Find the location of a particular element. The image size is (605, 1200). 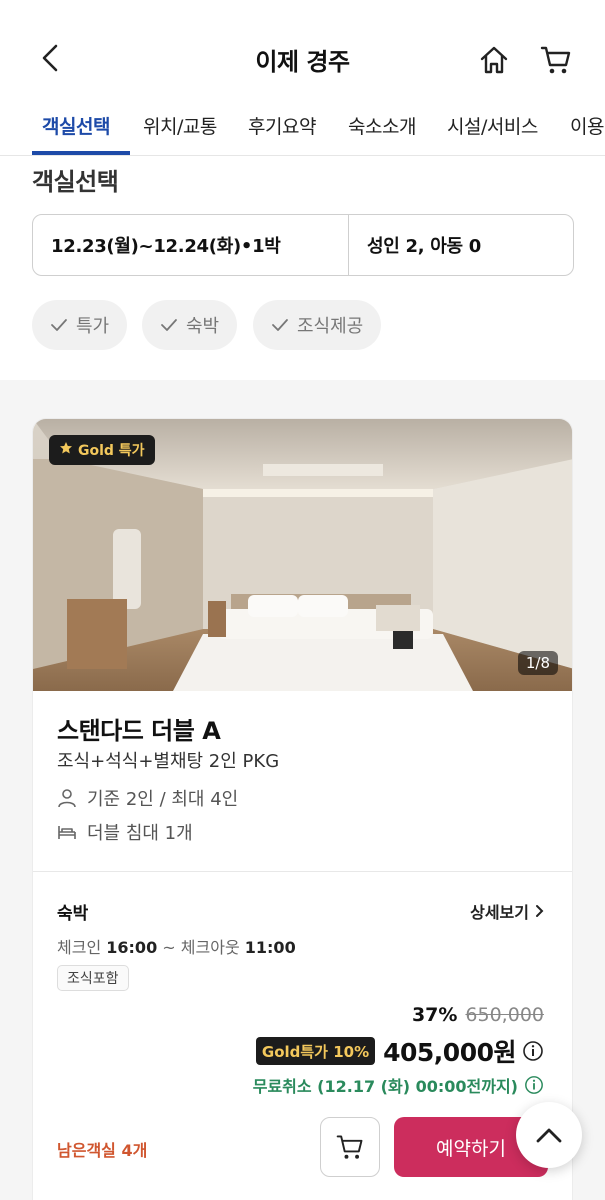

home-icon is located at coordinates (494, 60).